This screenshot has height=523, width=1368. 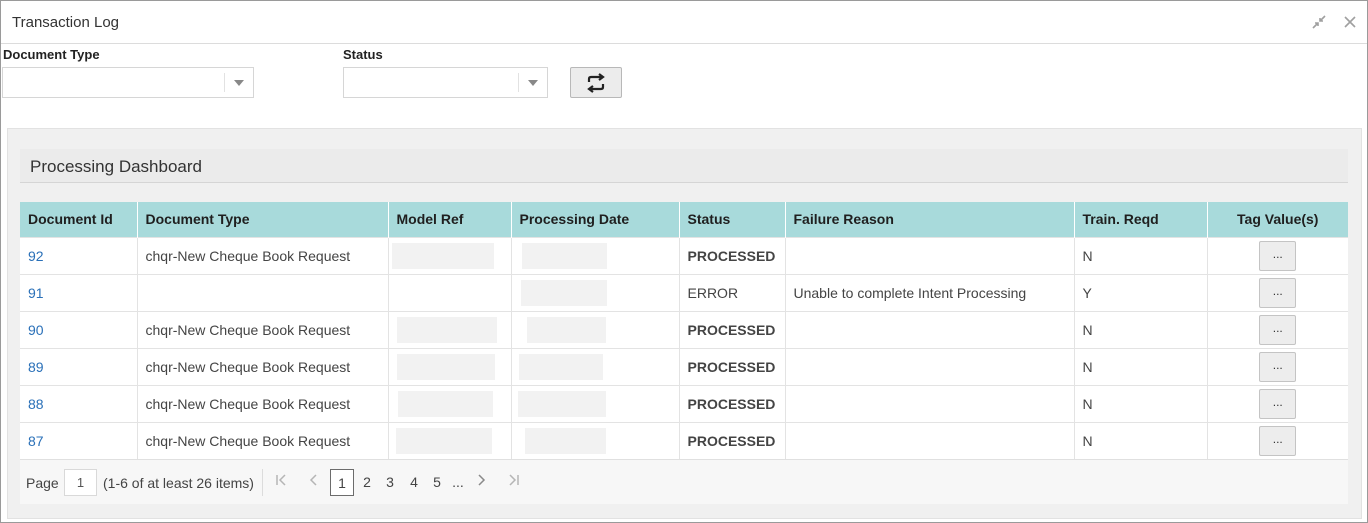 What do you see at coordinates (732, 292) in the screenshot?
I see `status-cell: ERROR` at bounding box center [732, 292].